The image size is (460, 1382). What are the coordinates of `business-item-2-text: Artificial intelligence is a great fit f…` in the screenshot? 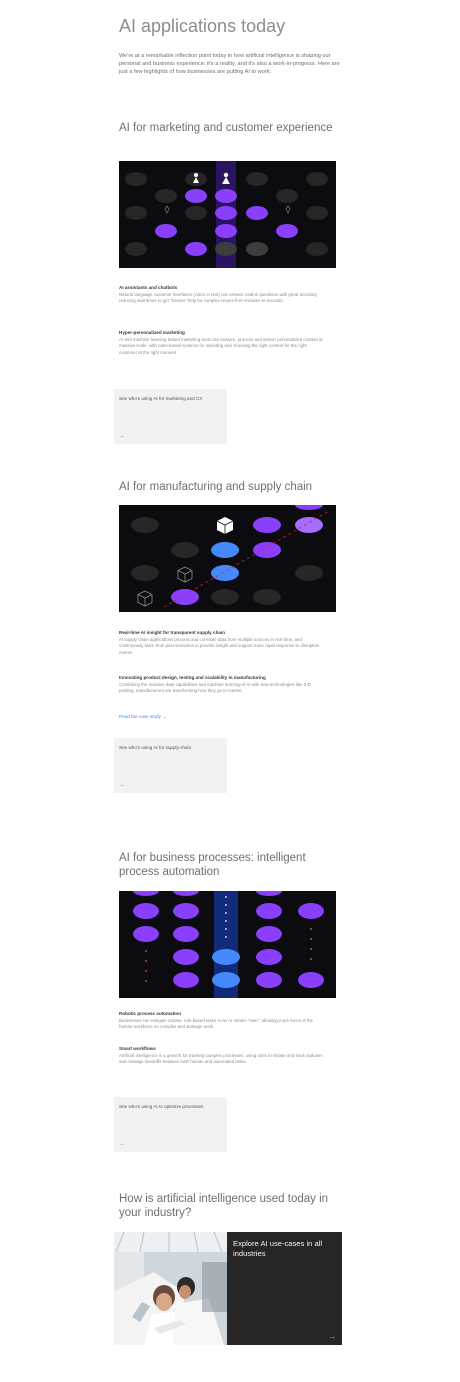 It's located at (221, 1059).